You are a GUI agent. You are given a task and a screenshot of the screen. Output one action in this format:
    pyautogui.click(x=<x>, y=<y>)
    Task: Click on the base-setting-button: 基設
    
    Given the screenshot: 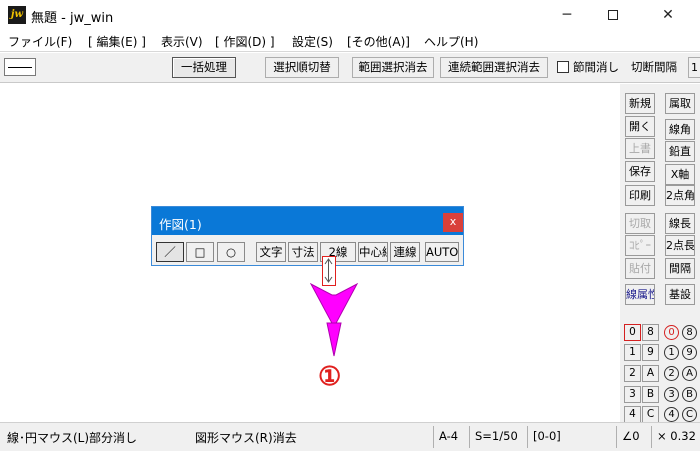 What is the action you would take?
    pyautogui.click(x=680, y=294)
    